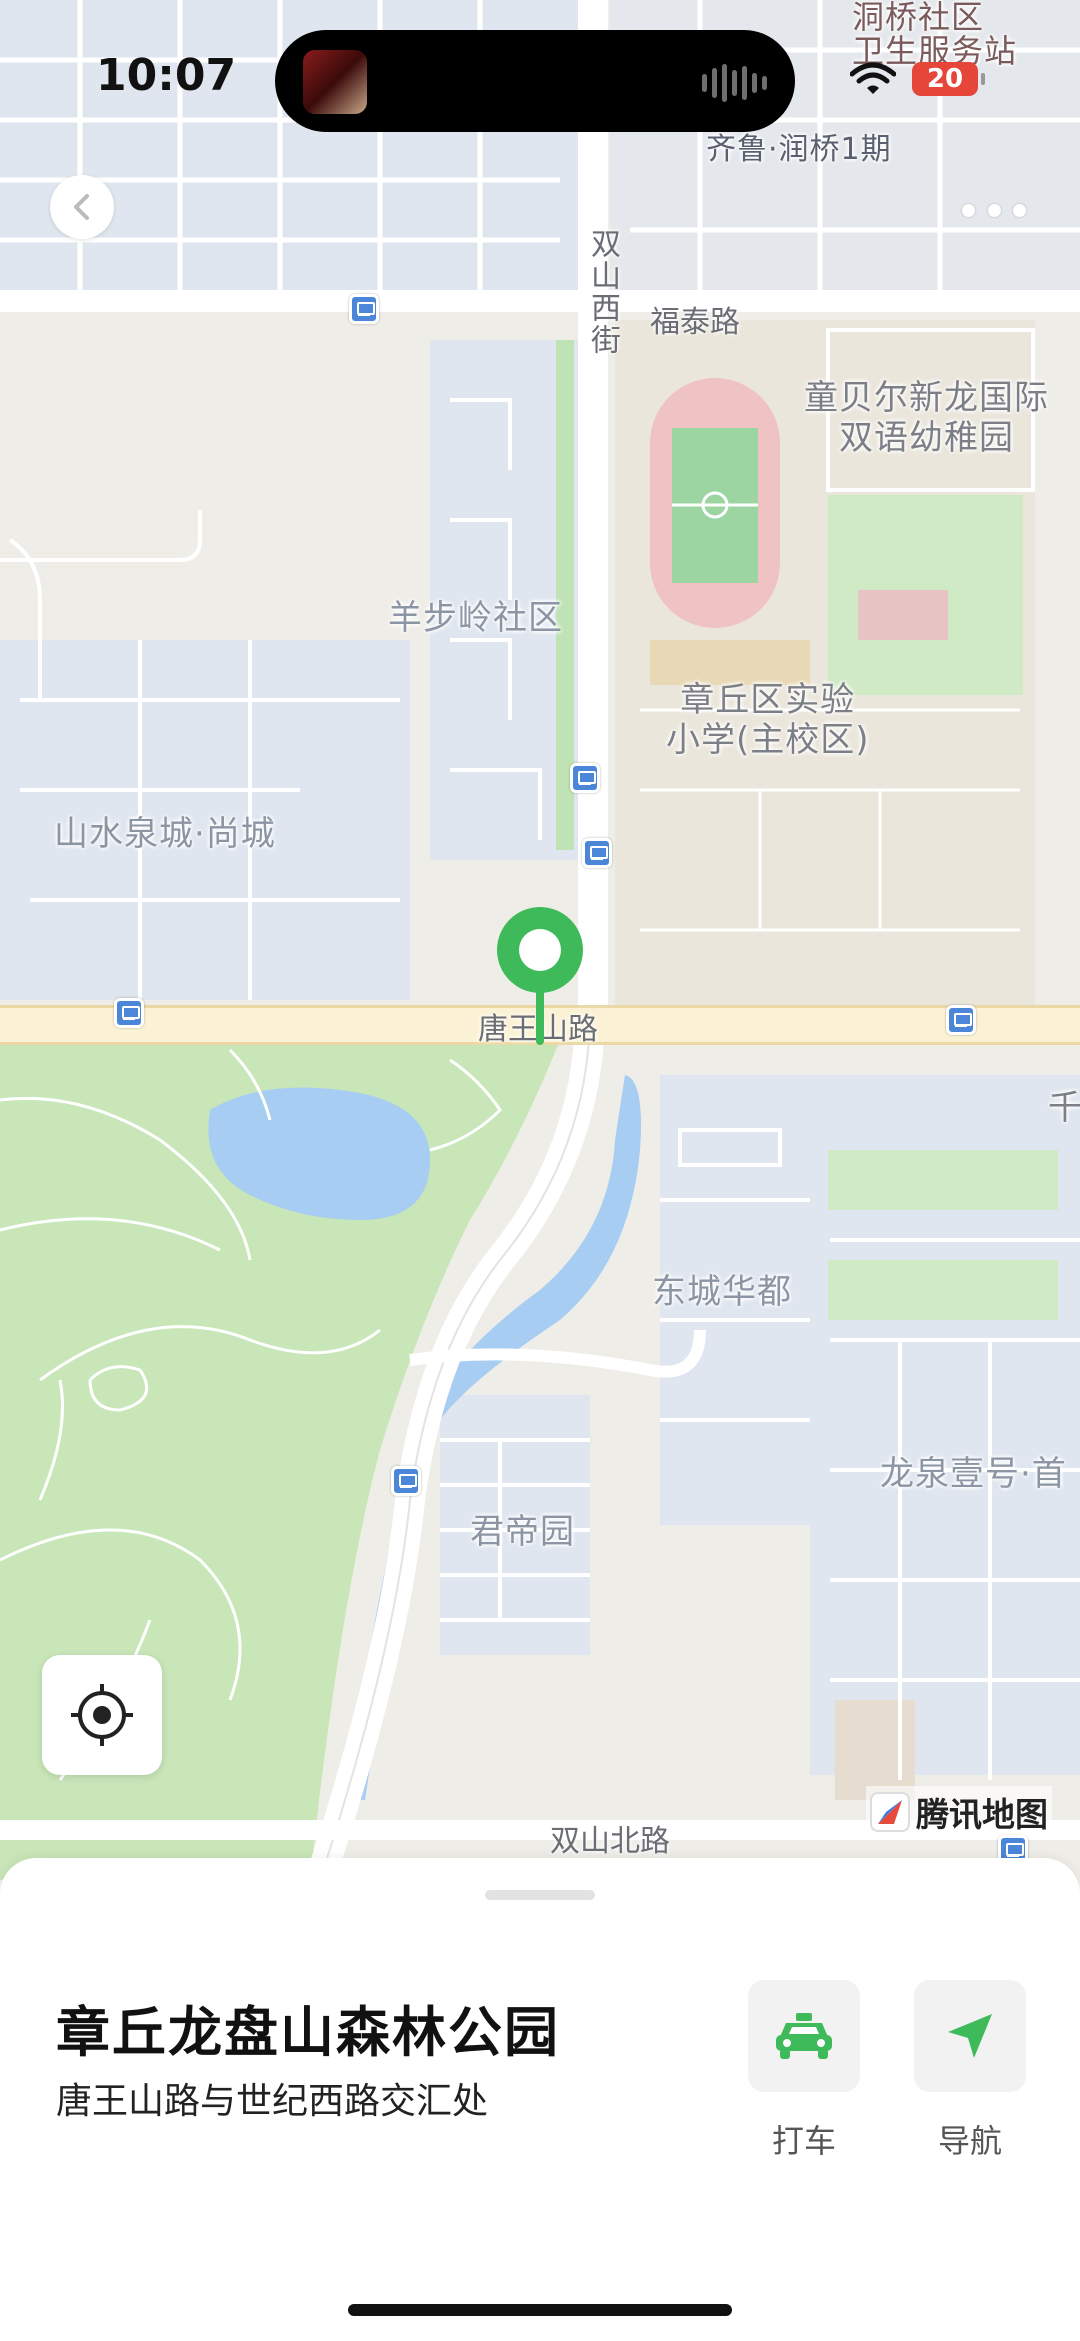 This screenshot has width=1080, height=2341. I want to click on locate-icon, so click(102, 1715).